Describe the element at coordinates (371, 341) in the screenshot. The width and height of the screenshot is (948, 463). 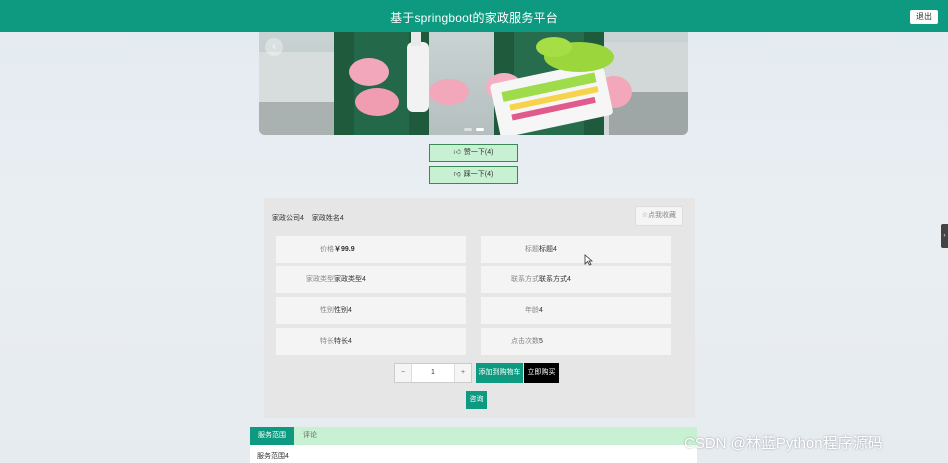
I see `field-specialty: 特长 特长4` at that location.